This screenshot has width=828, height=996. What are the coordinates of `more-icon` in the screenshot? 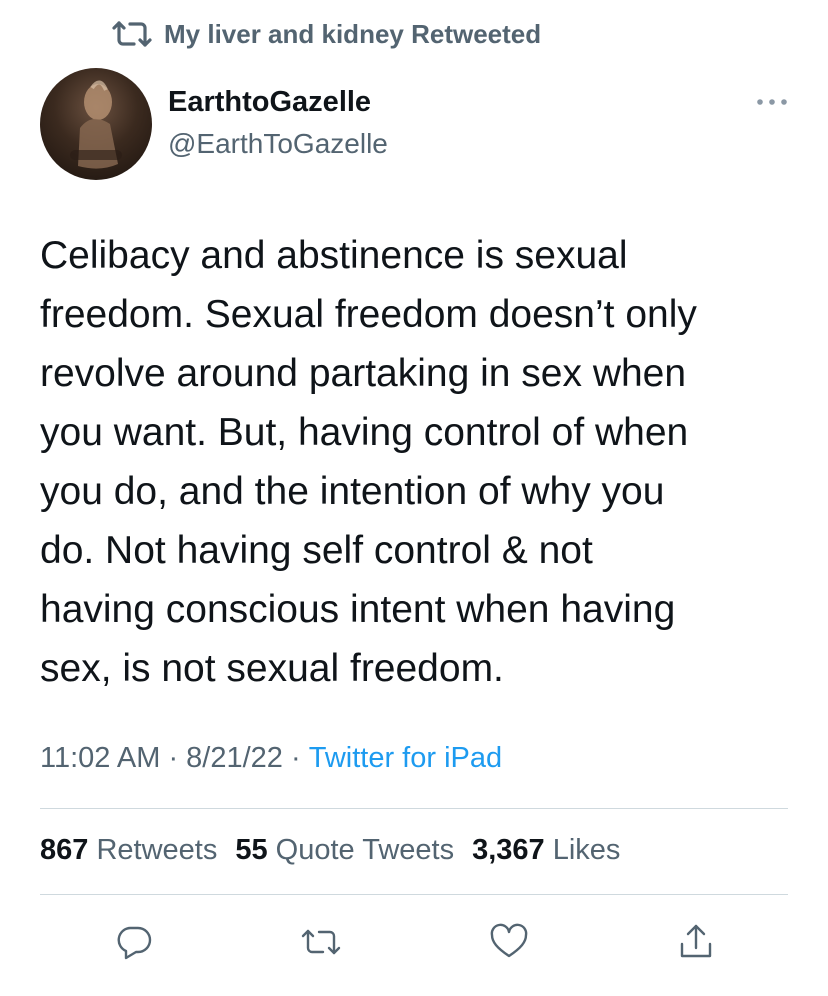 It's located at (772, 102).